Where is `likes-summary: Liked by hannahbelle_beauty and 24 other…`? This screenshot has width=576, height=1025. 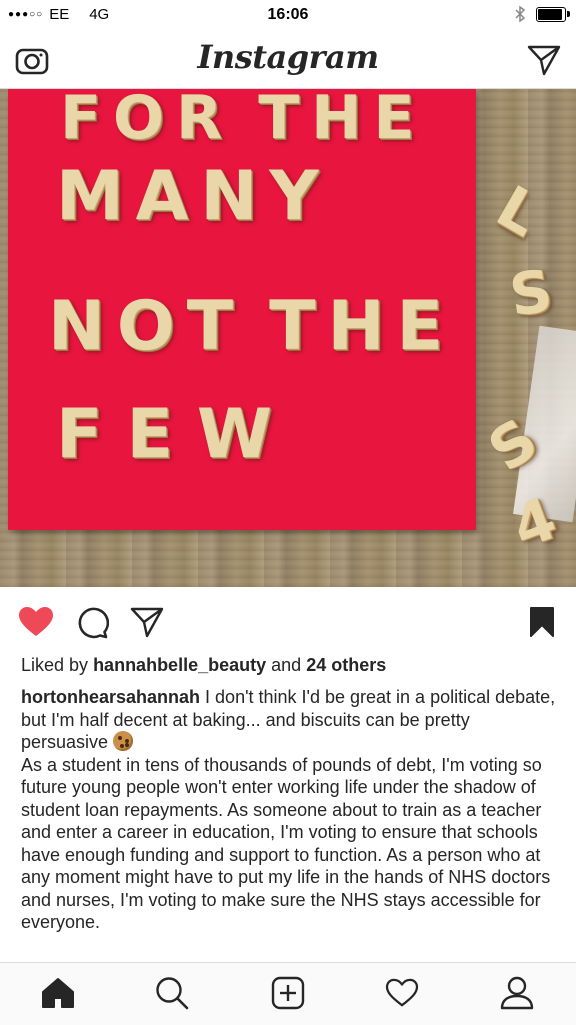
likes-summary: Liked by hannahbelle_beauty and 24 other… is located at coordinates (203, 665).